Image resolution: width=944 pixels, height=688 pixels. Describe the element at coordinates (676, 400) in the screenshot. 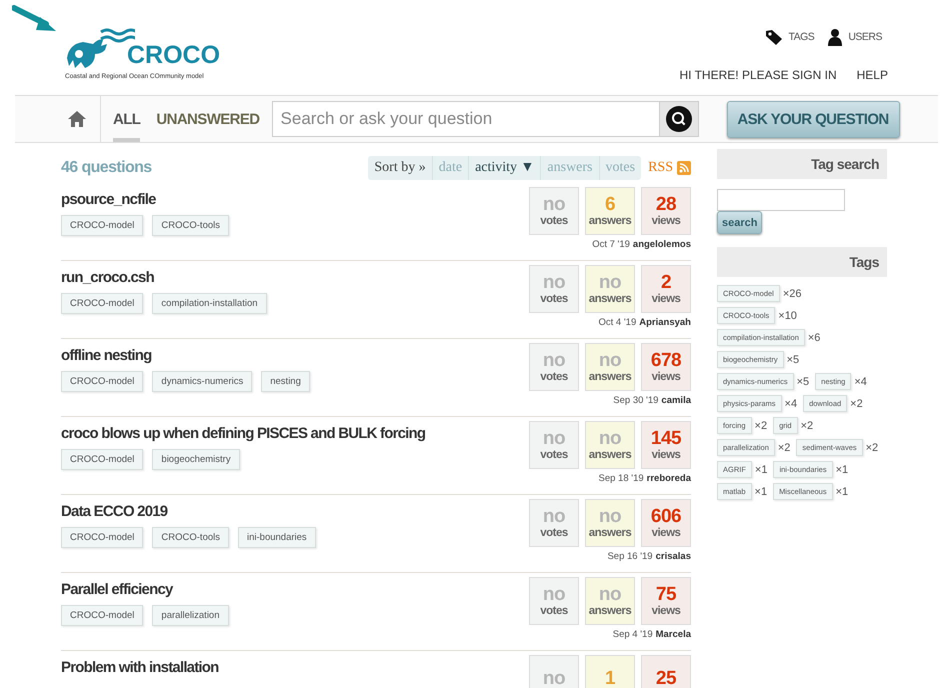

I see `author-link: camila` at that location.